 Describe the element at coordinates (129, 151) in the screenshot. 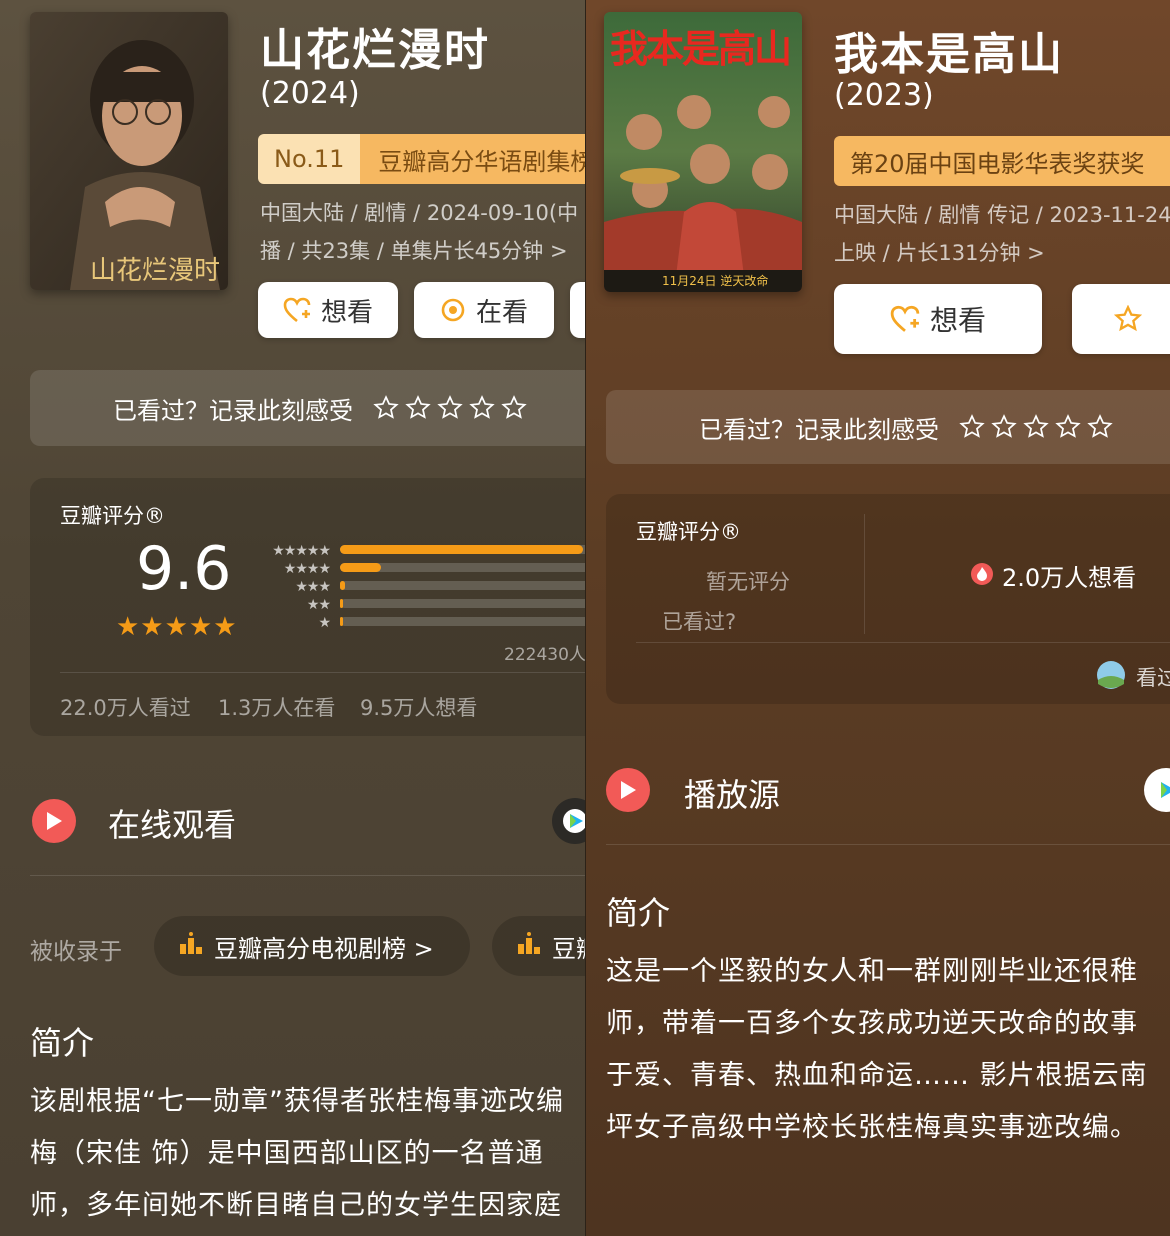

I see `poster-image: 山花烂漫时` at that location.